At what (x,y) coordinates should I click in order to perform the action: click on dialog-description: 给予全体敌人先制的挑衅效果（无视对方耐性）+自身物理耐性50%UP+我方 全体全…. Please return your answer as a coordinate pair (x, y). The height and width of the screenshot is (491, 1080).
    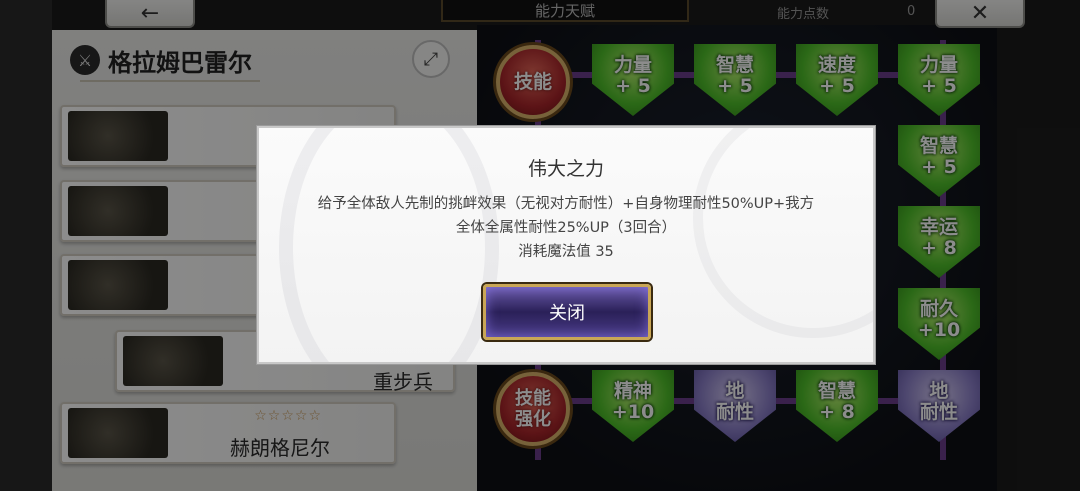
    Looking at the image, I should click on (566, 216).